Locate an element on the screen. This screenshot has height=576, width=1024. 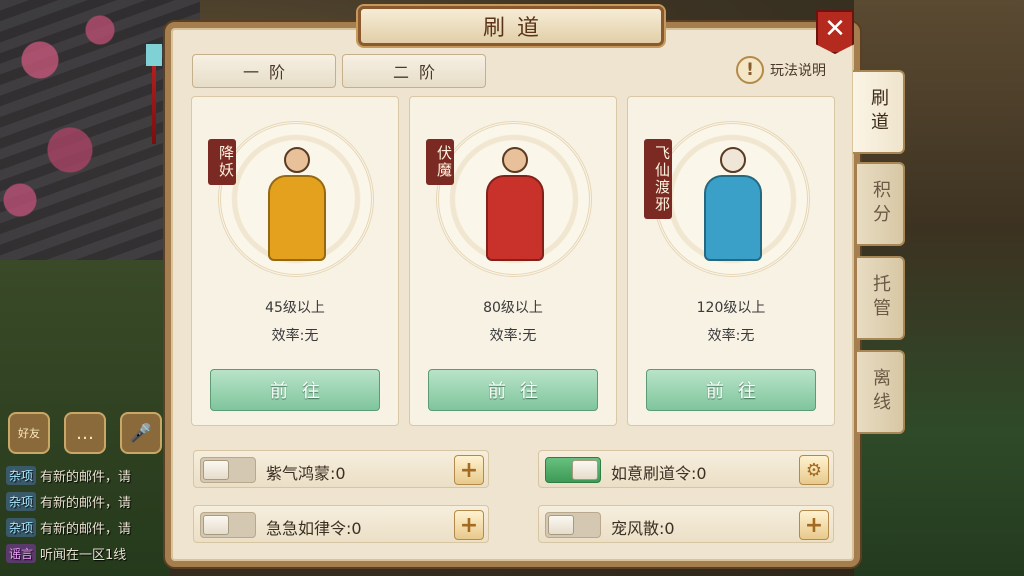
hanging-ornament is located at coordinates (154, 94).